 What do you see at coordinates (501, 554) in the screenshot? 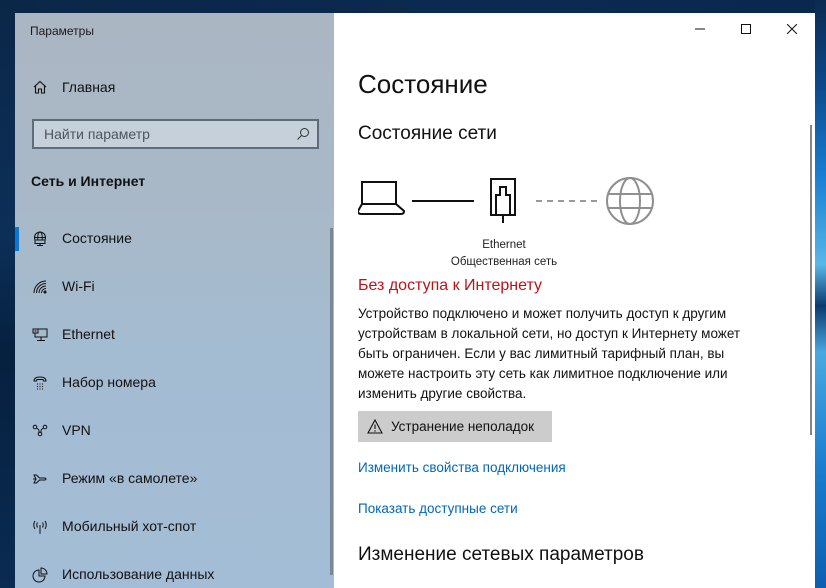
I see `change-network-settings-heading: Изменение сетевых параметров` at bounding box center [501, 554].